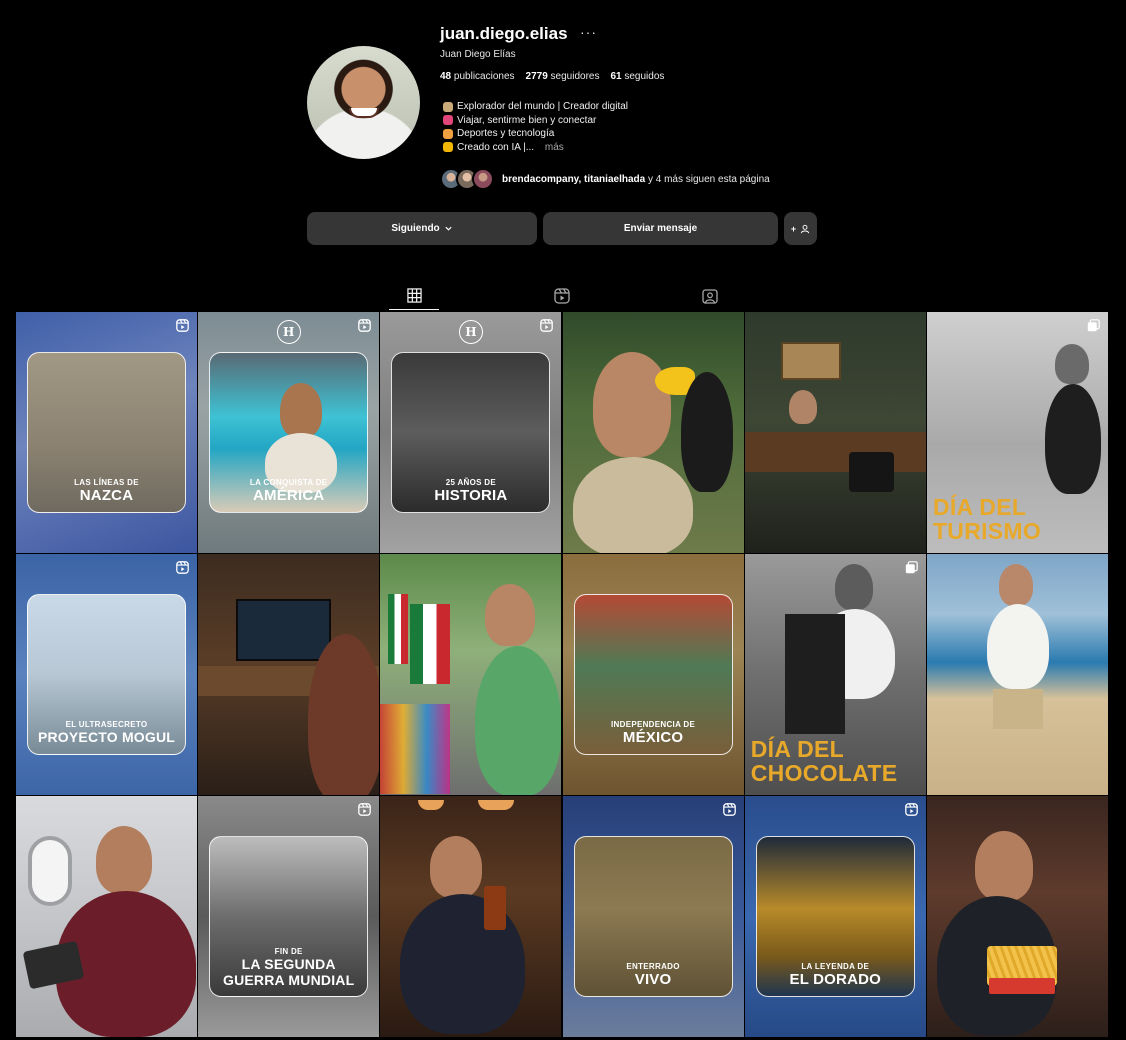 The width and height of the screenshot is (1126, 1040). What do you see at coordinates (653, 980) in the screenshot?
I see `post-title: VIVO` at bounding box center [653, 980].